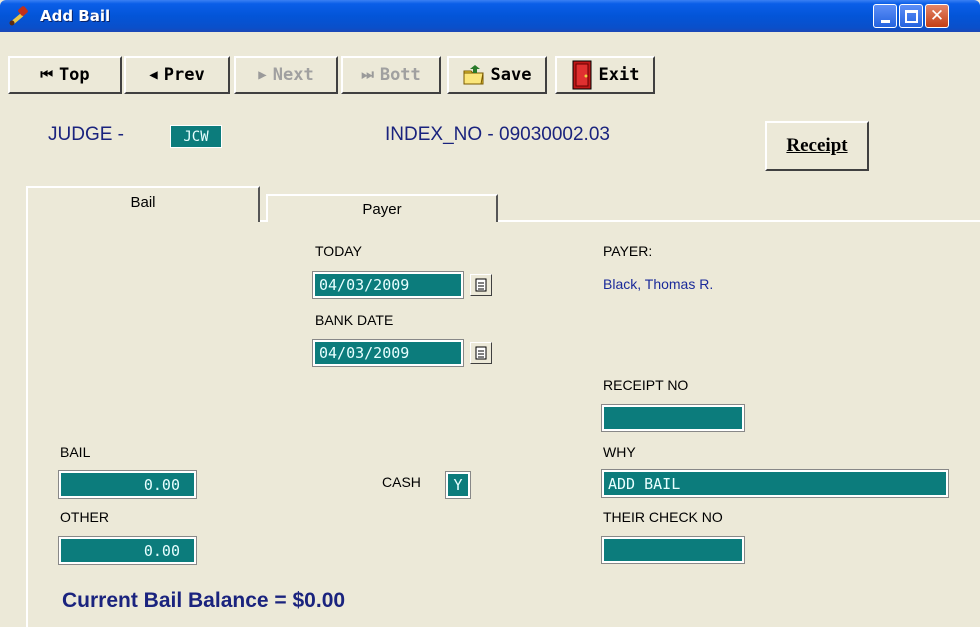 This screenshot has height=627, width=980. What do you see at coordinates (388, 353) in the screenshot?
I see `bank-date-field: 04/03/2009` at bounding box center [388, 353].